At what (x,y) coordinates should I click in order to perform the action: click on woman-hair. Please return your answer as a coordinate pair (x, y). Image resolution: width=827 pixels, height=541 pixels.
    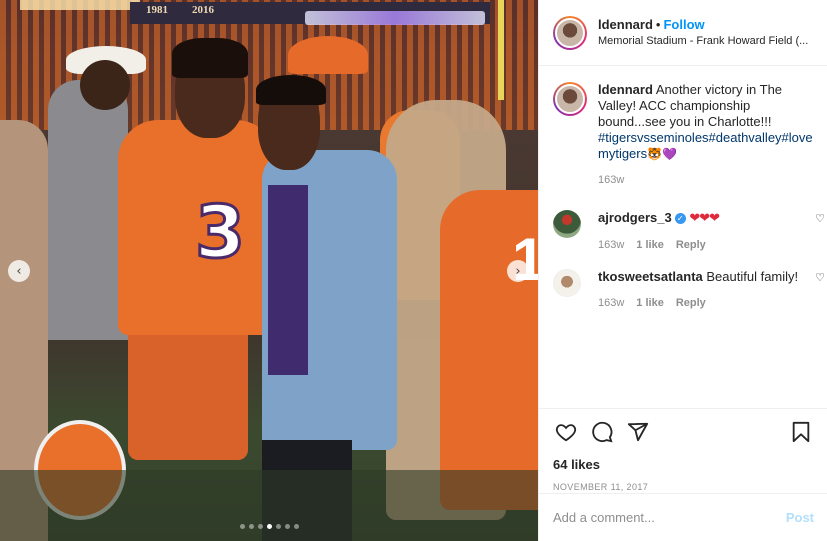
    Looking at the image, I should click on (291, 90).